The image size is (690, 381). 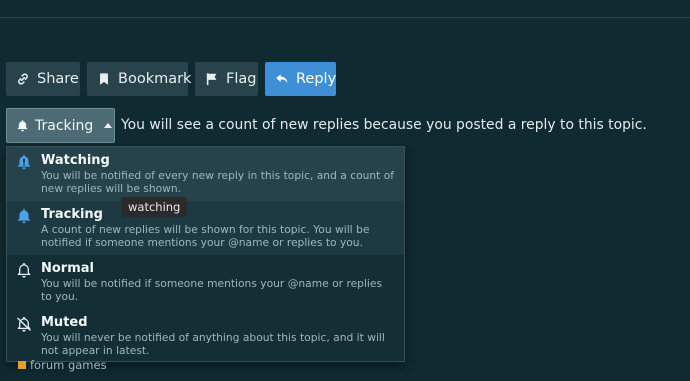 What do you see at coordinates (58, 79) in the screenshot?
I see `share-label: Share` at bounding box center [58, 79].